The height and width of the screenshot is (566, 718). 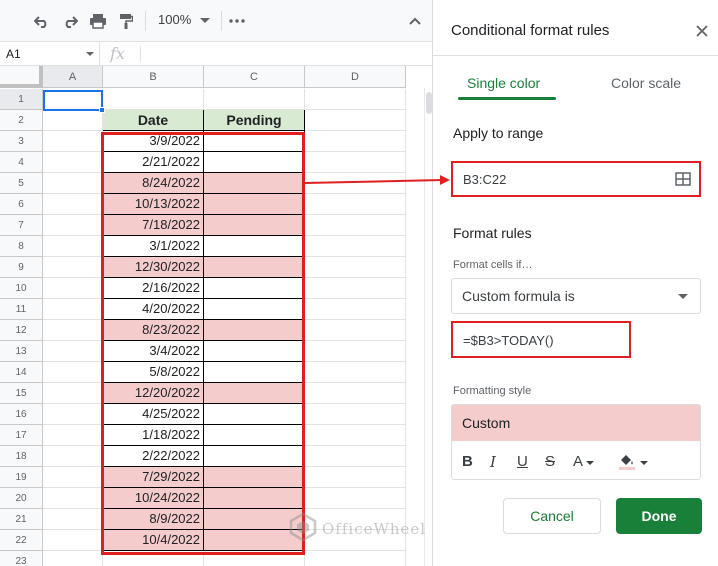 I want to click on row-header-20: 20, so click(x=21, y=498).